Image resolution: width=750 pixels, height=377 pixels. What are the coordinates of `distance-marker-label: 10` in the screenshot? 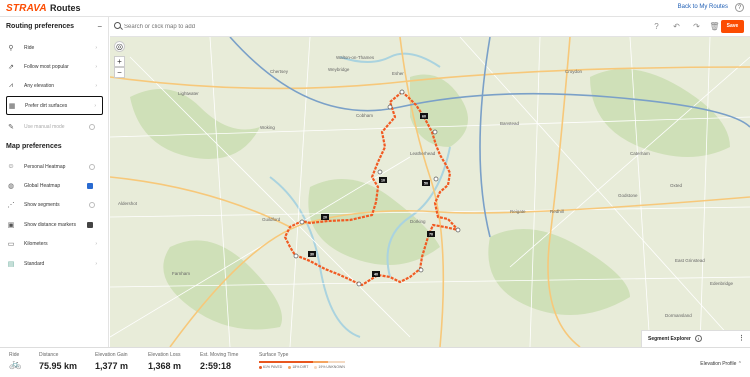 It's located at (383, 181).